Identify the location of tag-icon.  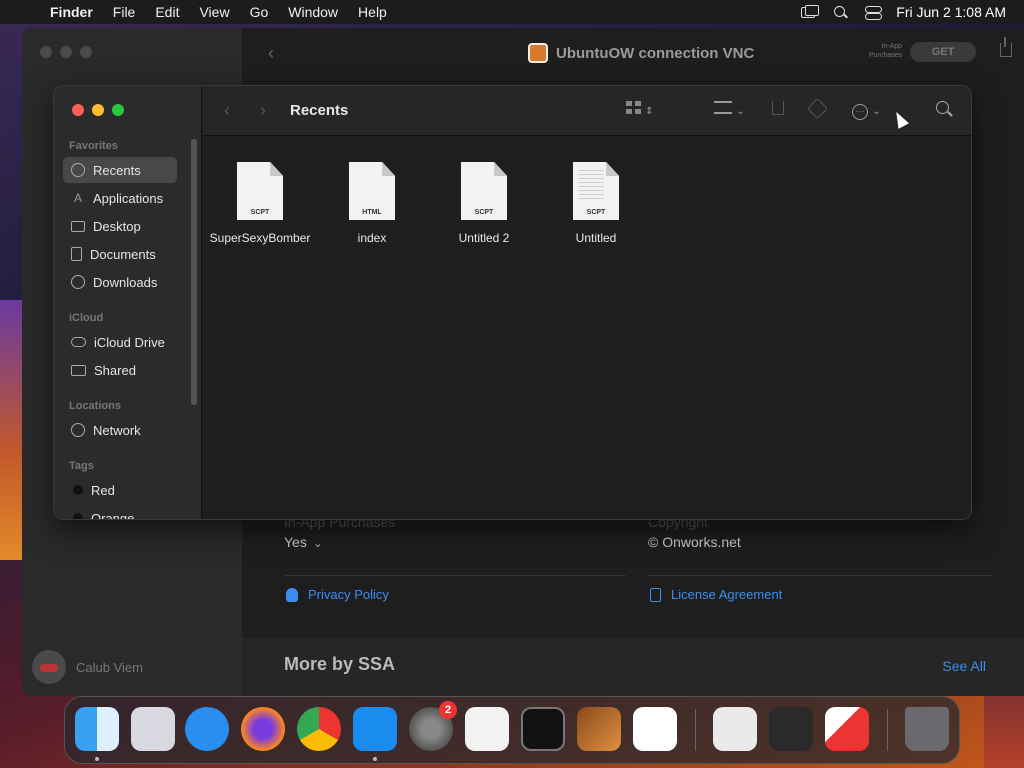
(817, 108).